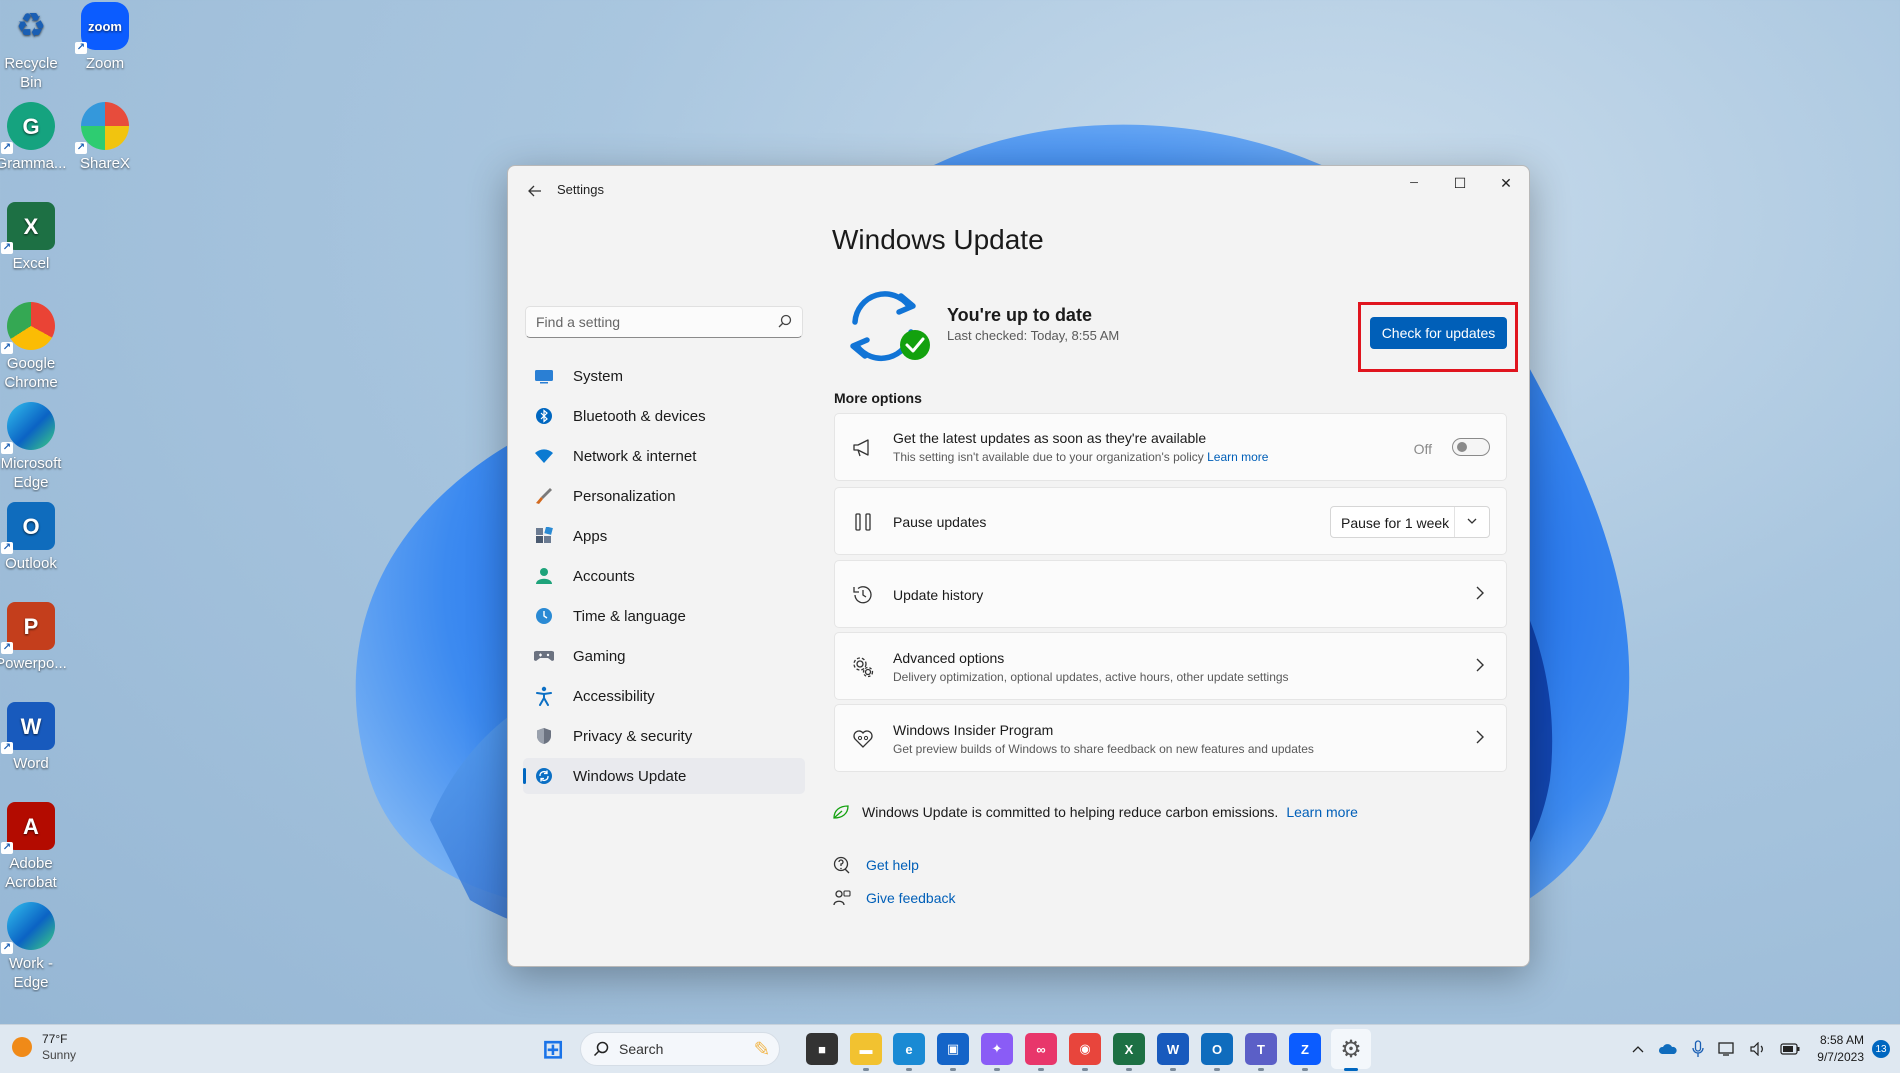  I want to click on sidebar-item-time-language: Time & language, so click(664, 616).